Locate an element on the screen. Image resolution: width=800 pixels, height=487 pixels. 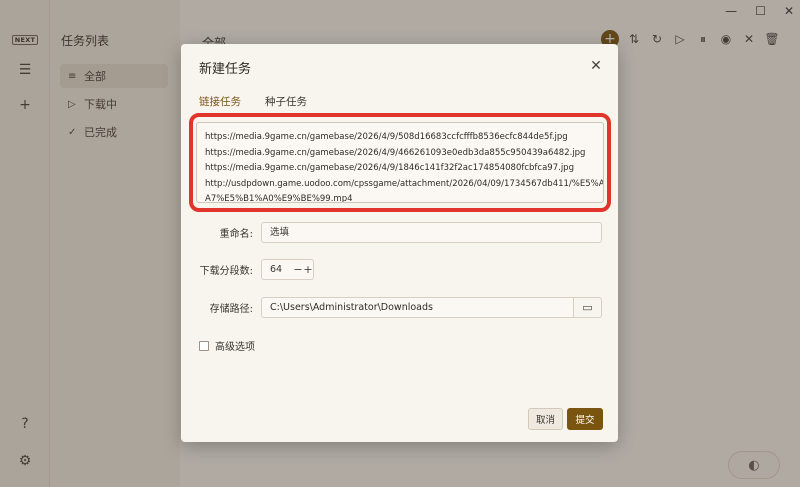
path-label: 存储路径: is located at coordinates (231, 309).